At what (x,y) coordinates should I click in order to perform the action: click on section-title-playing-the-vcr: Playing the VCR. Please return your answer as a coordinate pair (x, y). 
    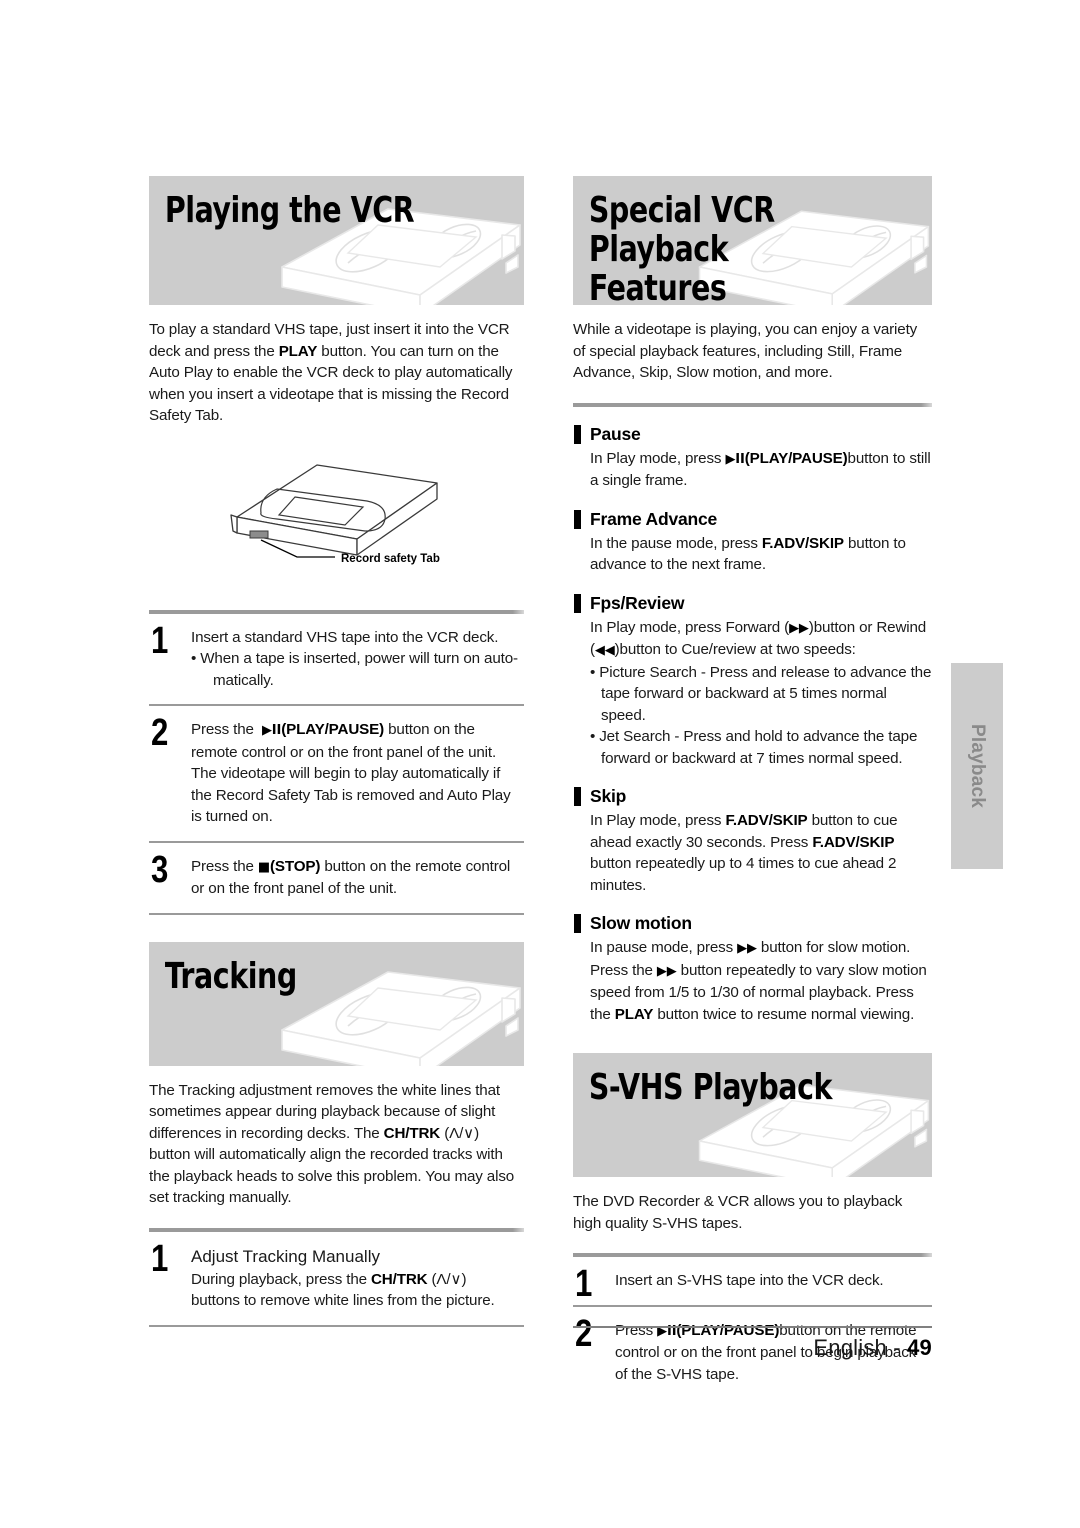
    Looking at the image, I should click on (289, 210).